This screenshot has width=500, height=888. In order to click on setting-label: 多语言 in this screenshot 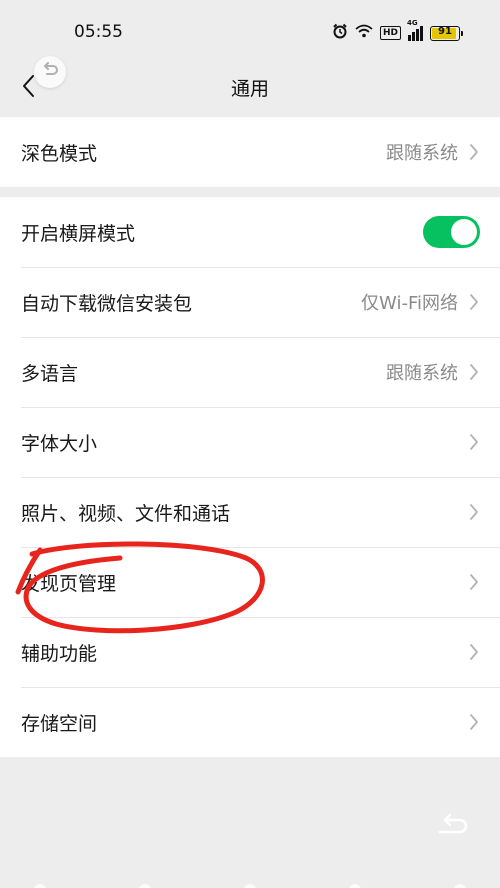, I will do `click(50, 373)`.